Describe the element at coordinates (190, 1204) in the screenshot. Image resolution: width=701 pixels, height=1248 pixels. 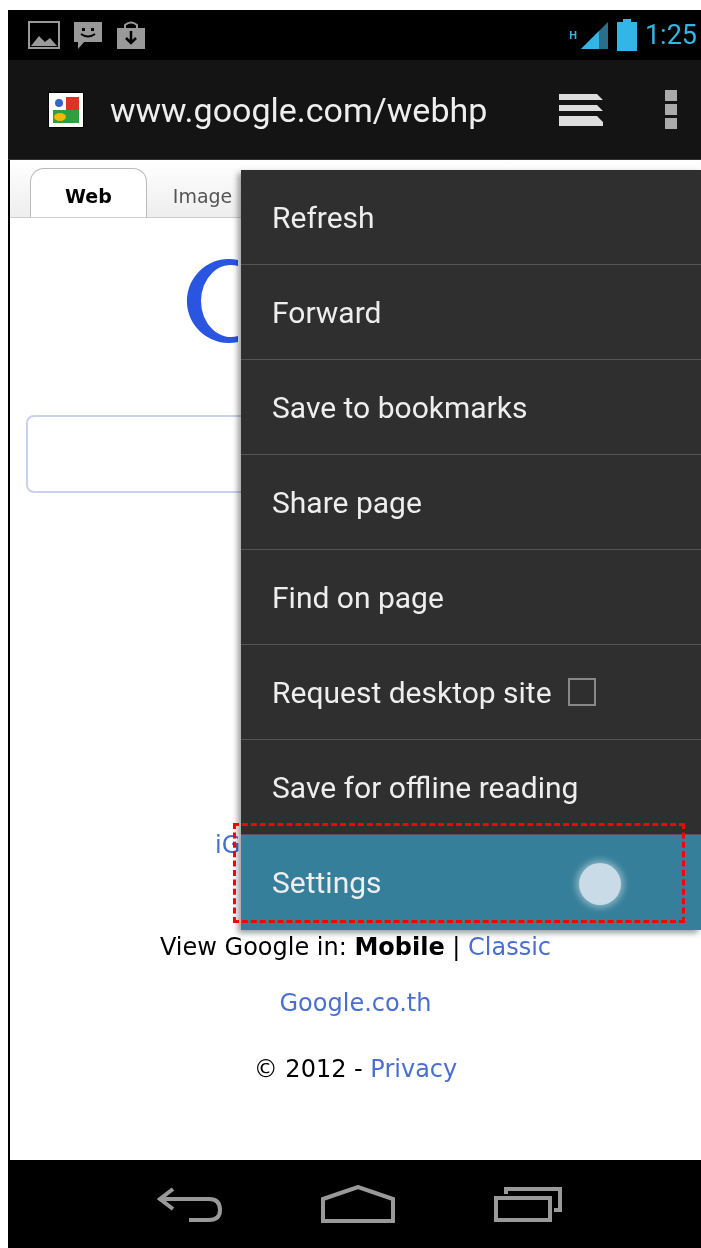
I see `back-icon` at that location.